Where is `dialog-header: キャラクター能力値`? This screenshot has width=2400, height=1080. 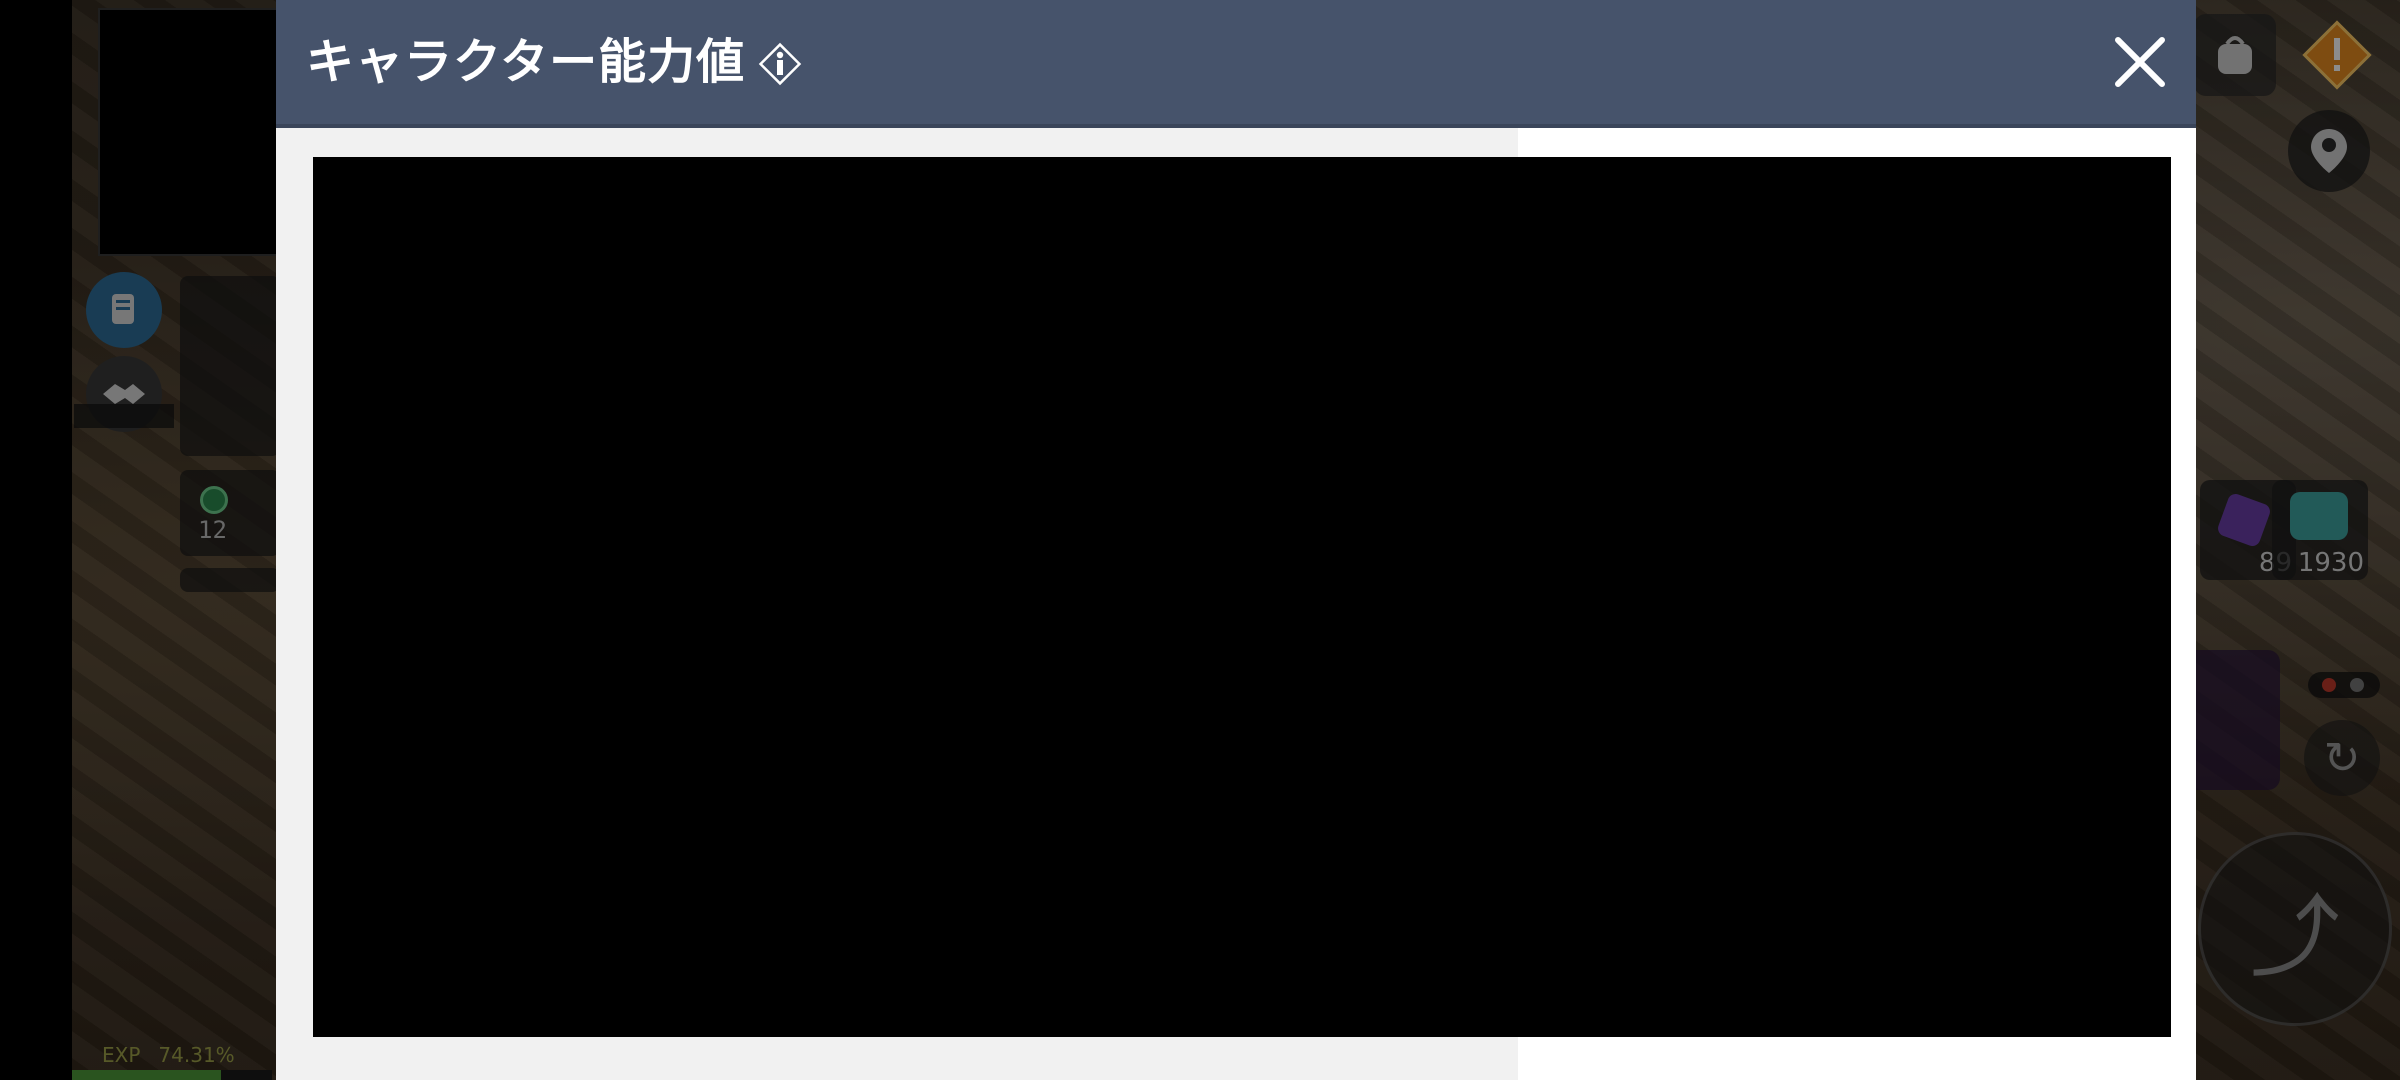
dialog-header: キャラクター能力値 is located at coordinates (1236, 64).